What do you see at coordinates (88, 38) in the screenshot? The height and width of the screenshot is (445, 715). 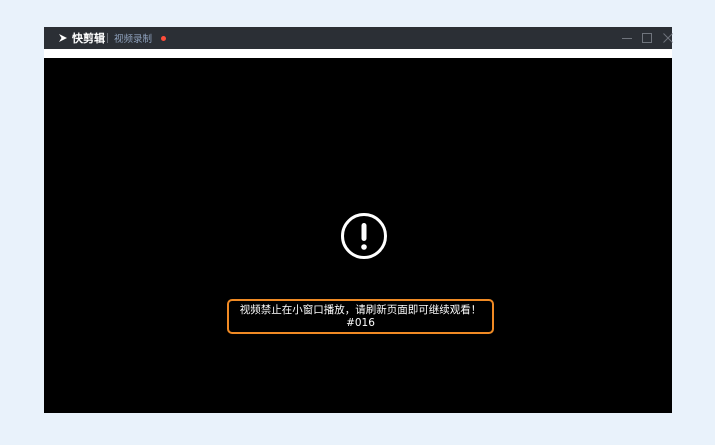 I see `app-name: 快剪辑` at bounding box center [88, 38].